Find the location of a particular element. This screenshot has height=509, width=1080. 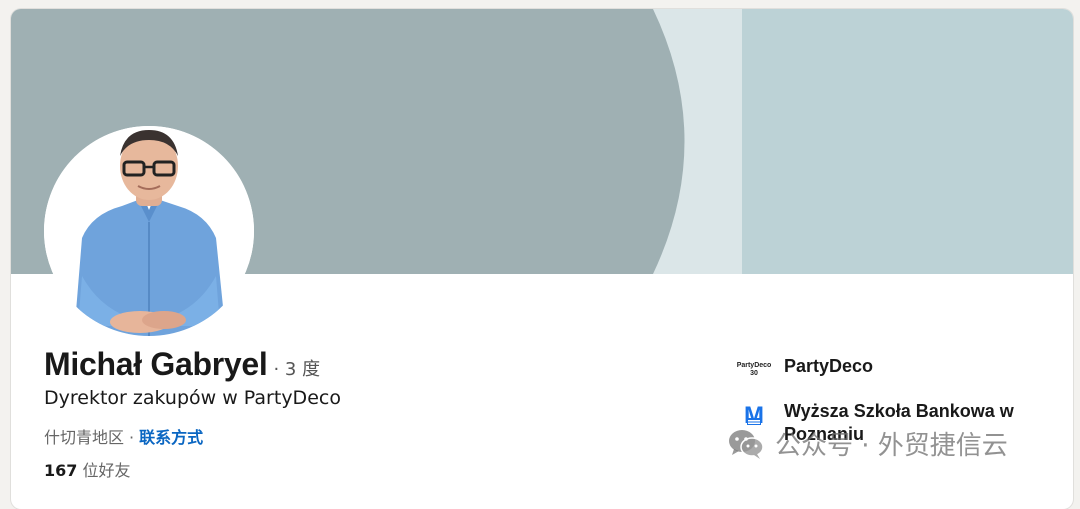

profile-photo is located at coordinates (149, 231).